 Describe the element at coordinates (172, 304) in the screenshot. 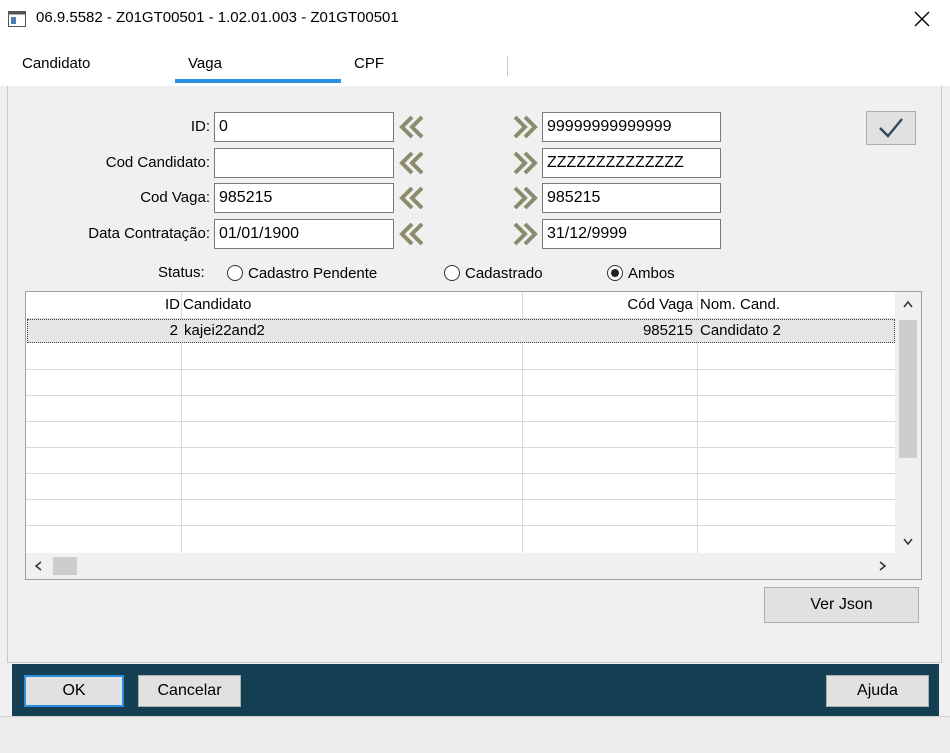

I see `column-header-id: ID` at that location.